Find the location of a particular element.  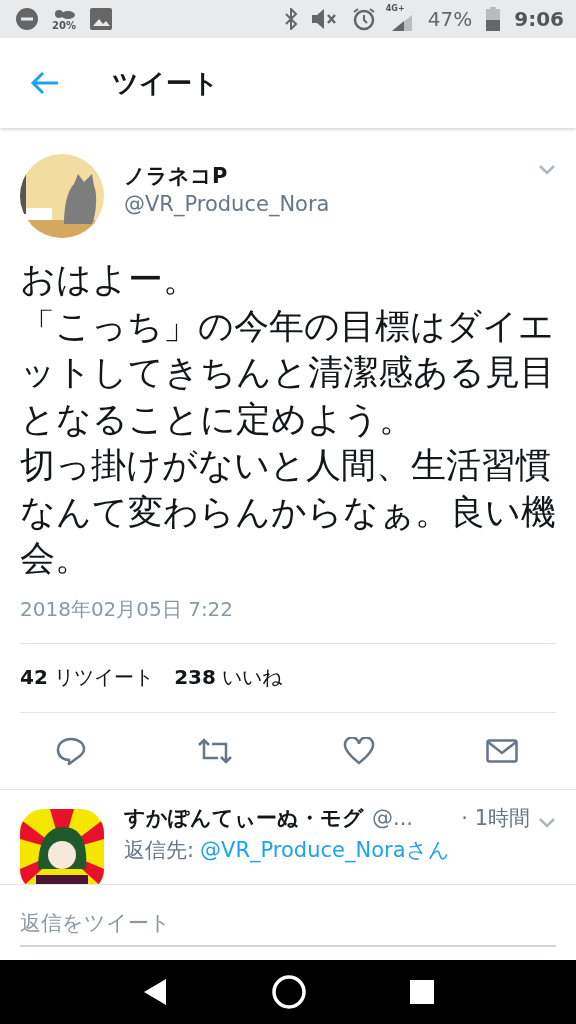

tweet-paragraph: おはよー。 is located at coordinates (109, 279).